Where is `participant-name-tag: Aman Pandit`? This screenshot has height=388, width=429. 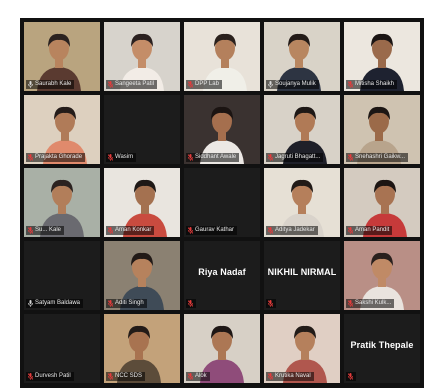
participant-name-tag: Aman Pandit is located at coordinates (369, 230).